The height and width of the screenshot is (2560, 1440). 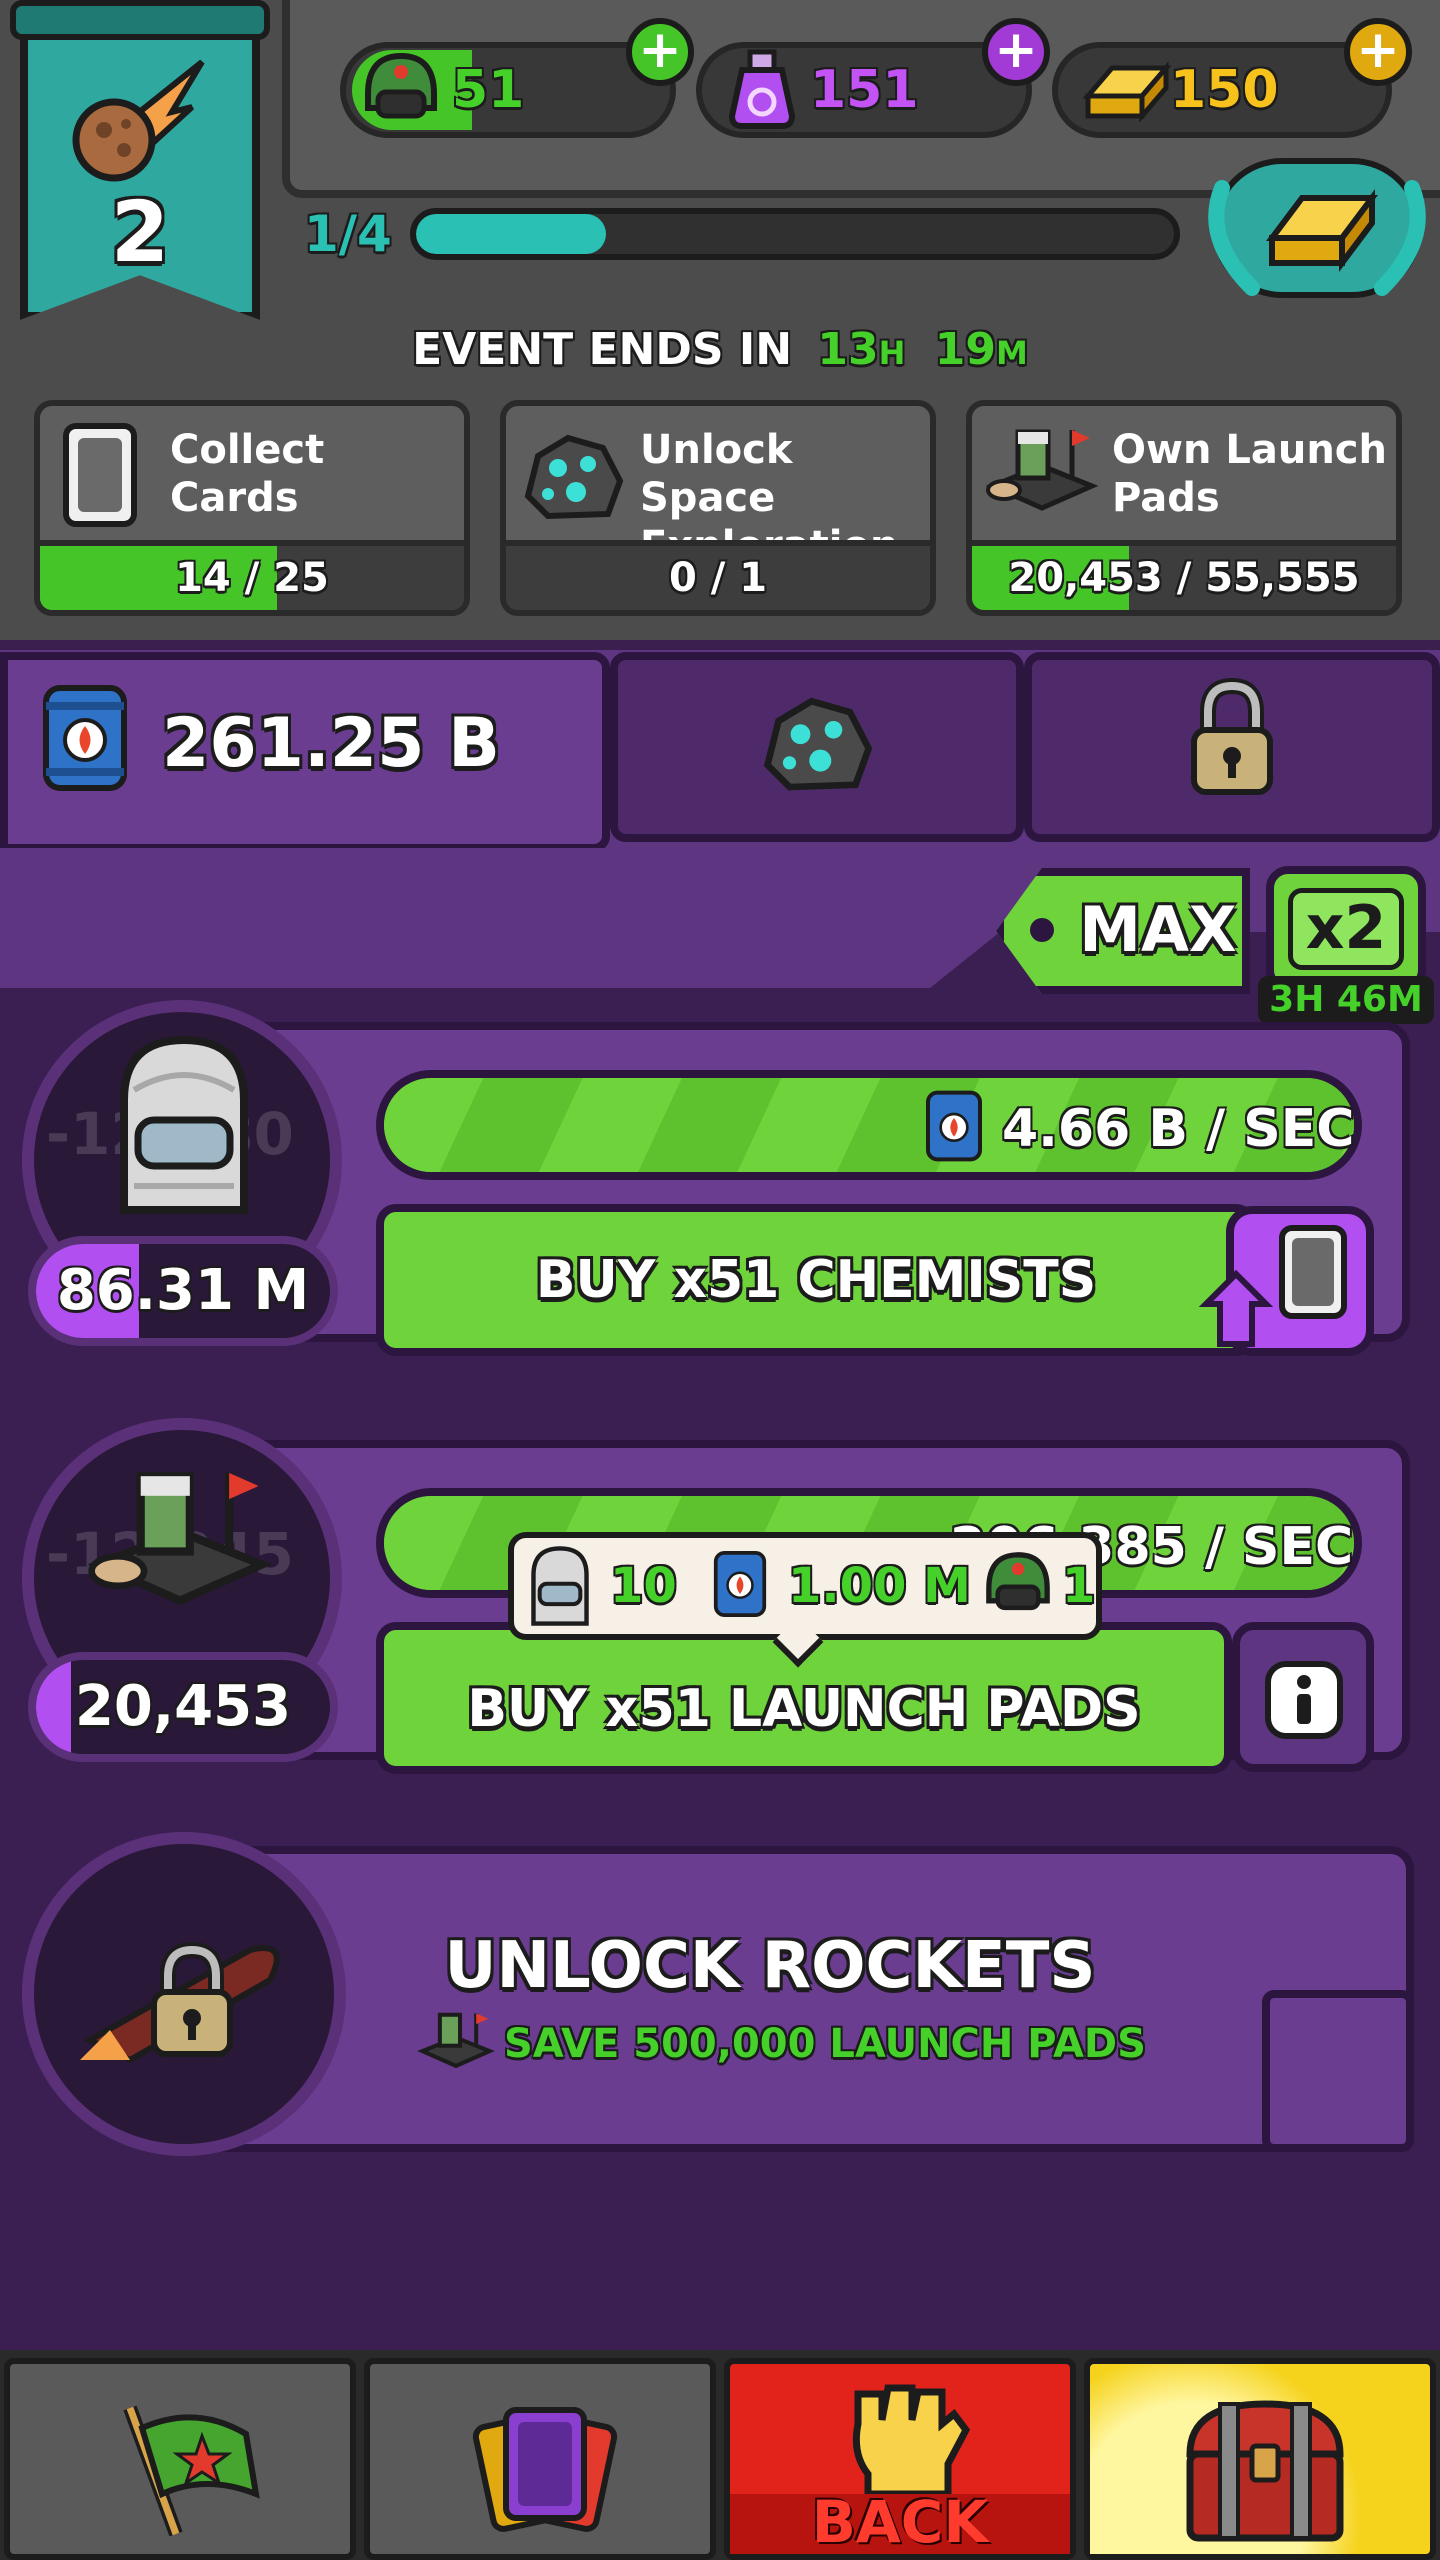 What do you see at coordinates (795, 234) in the screenshot?
I see `milestone-progress-bar` at bounding box center [795, 234].